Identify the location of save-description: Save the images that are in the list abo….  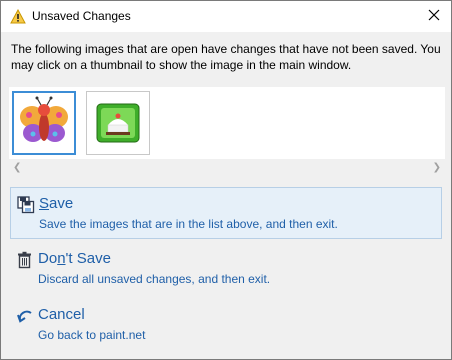
(188, 224).